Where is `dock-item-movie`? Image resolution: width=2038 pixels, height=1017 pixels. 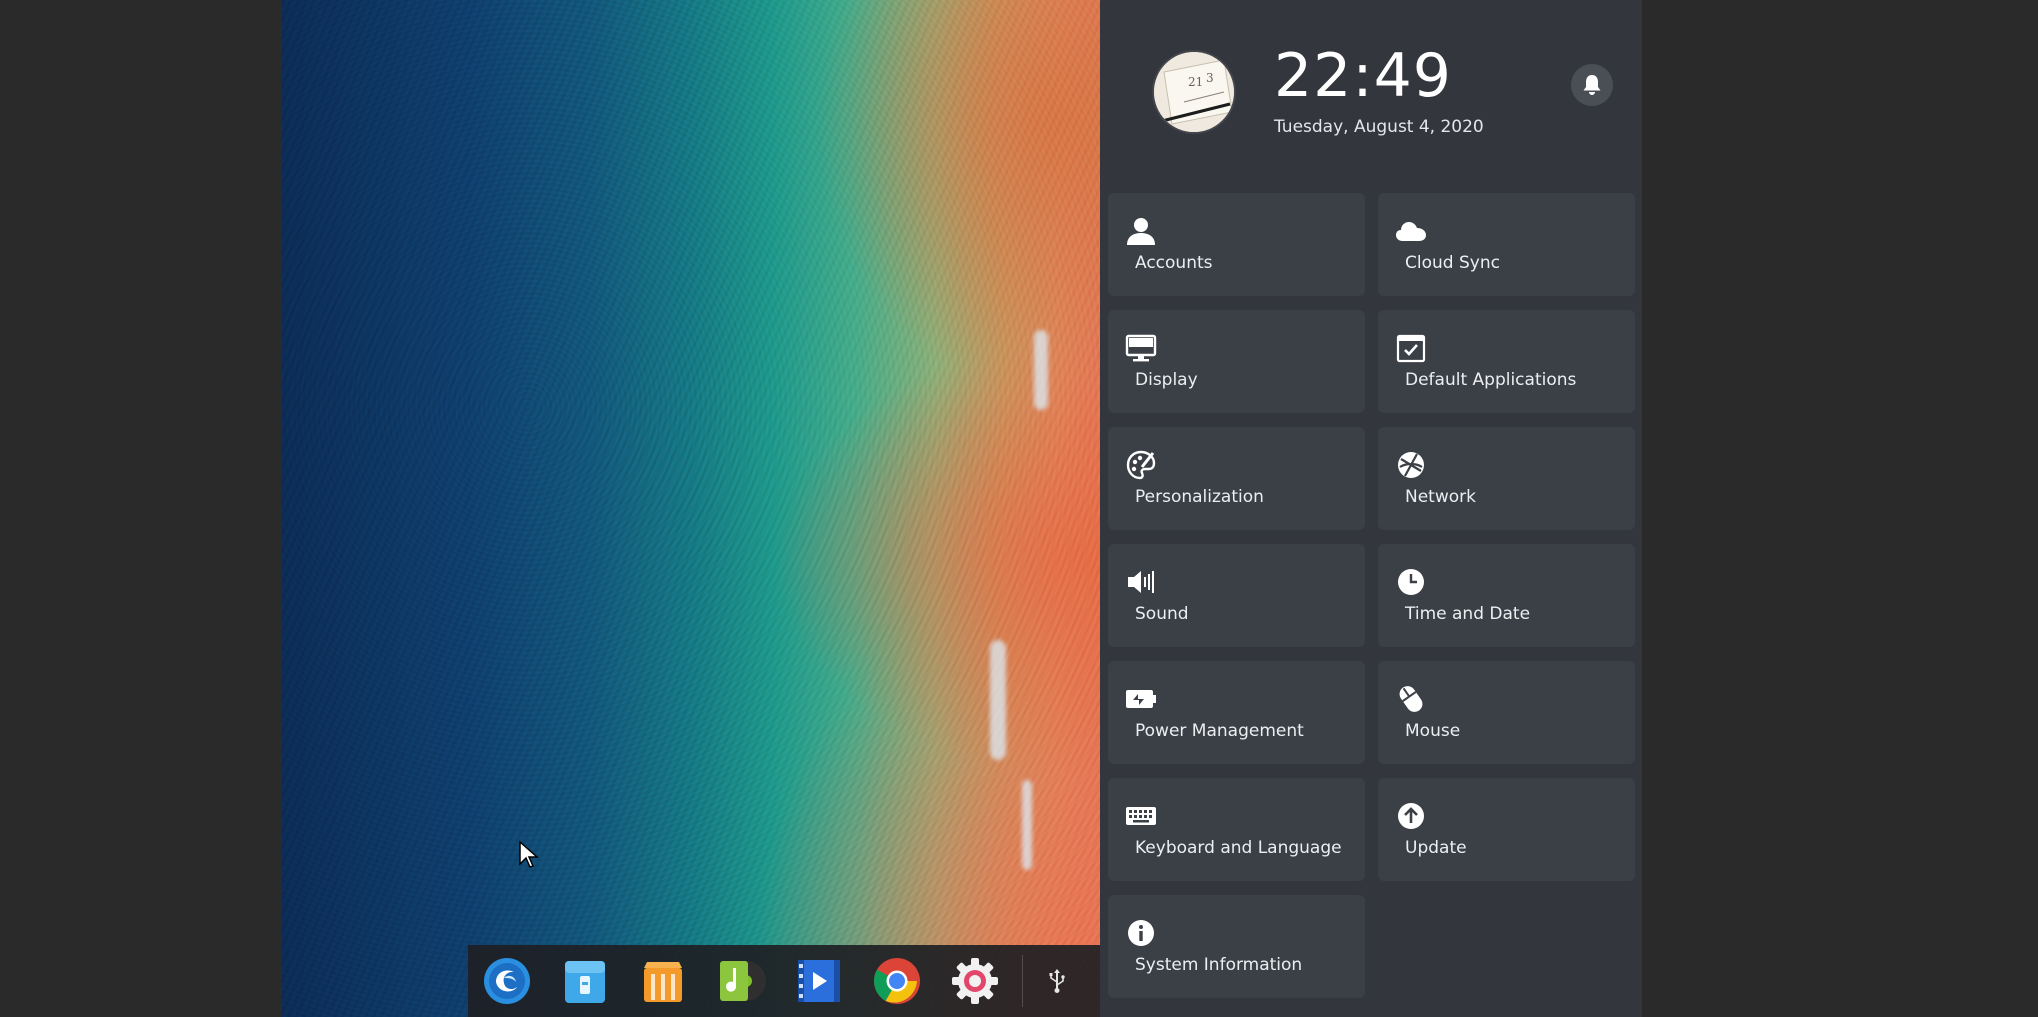 dock-item-movie is located at coordinates (819, 981).